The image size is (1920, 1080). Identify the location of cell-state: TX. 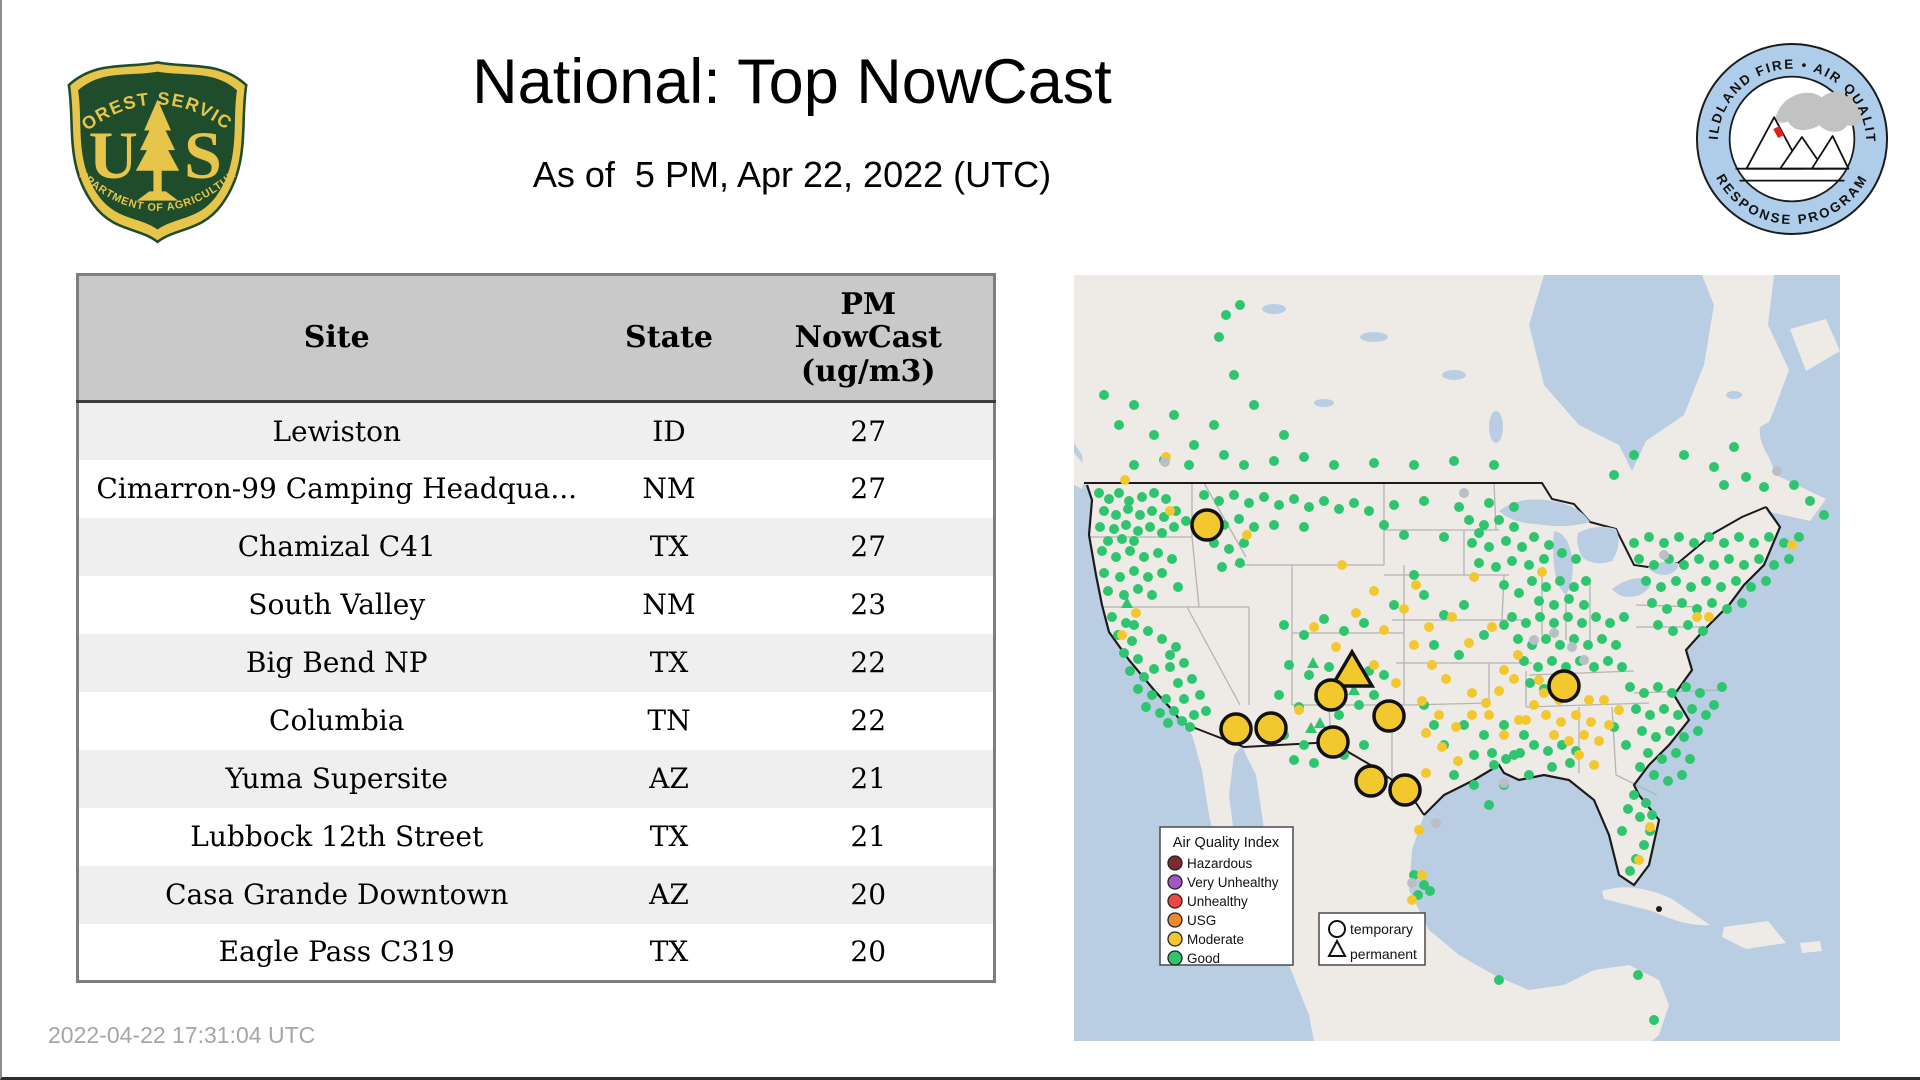
(669, 546).